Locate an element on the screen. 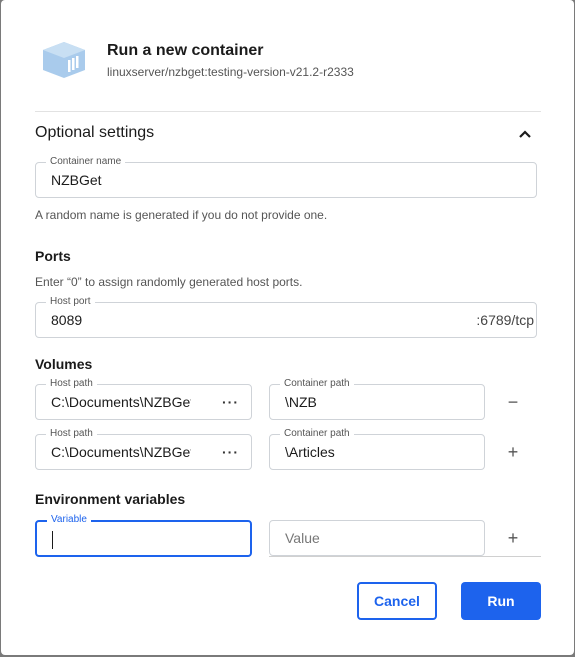  volumes-heading: Volumes is located at coordinates (64, 364).